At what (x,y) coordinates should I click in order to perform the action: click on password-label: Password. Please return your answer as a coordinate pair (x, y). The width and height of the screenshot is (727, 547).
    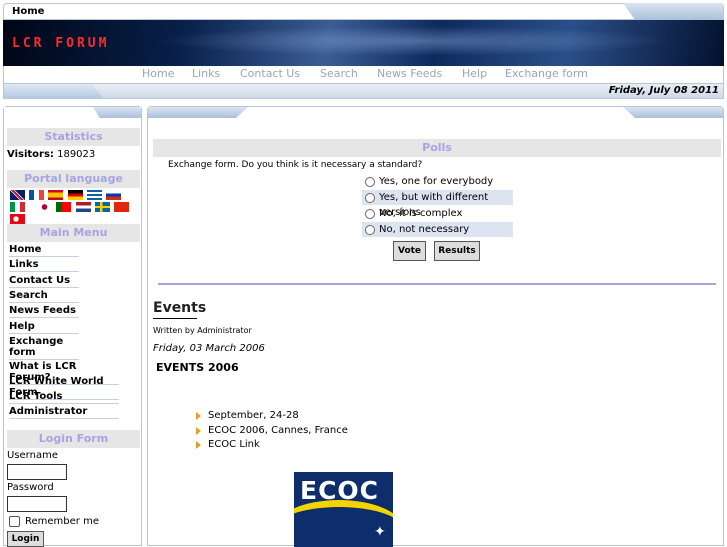
    Looking at the image, I should click on (30, 487).